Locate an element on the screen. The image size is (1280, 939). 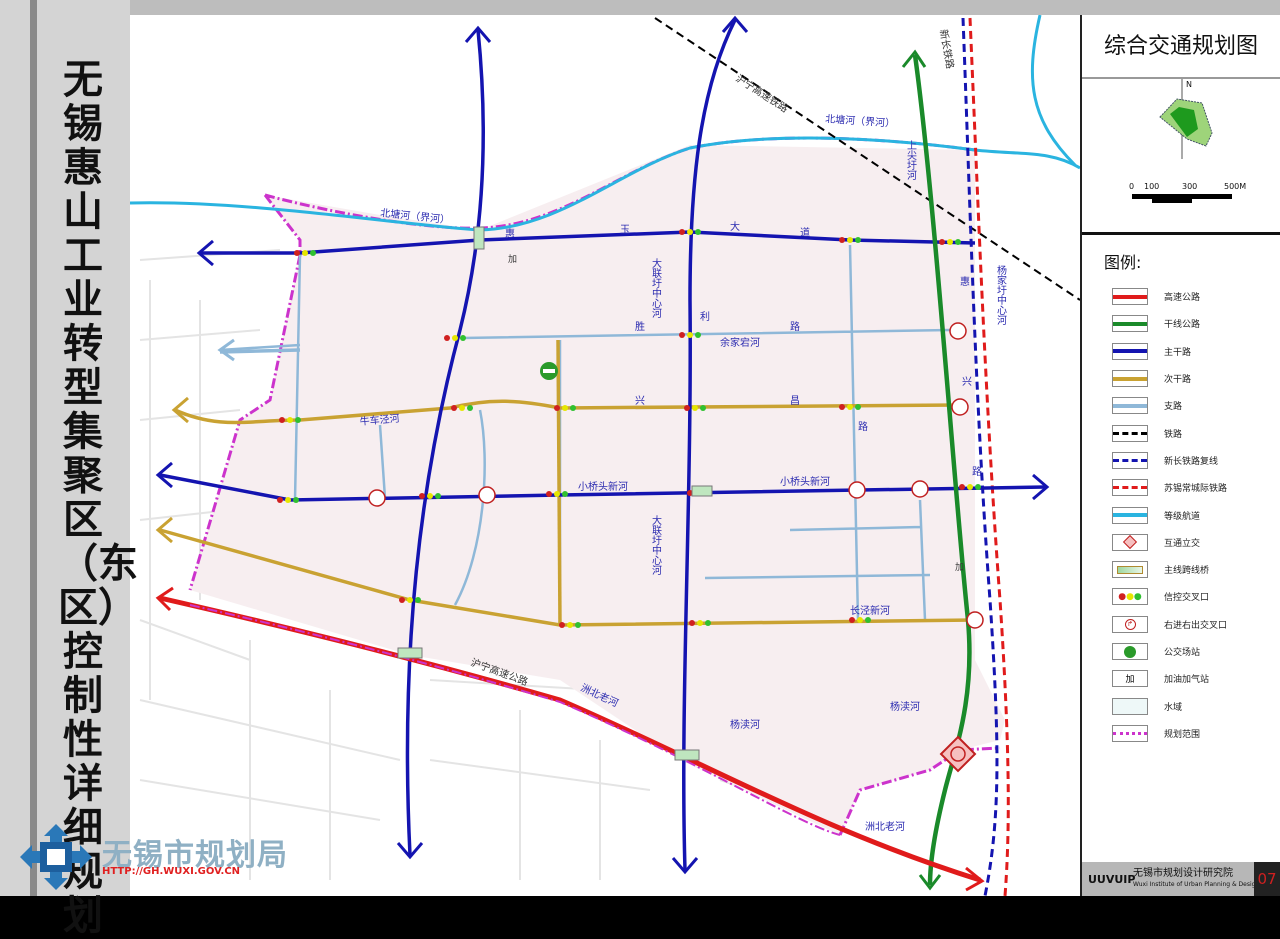
svg-text: 新长铁路 is located at coordinates (947, 49).